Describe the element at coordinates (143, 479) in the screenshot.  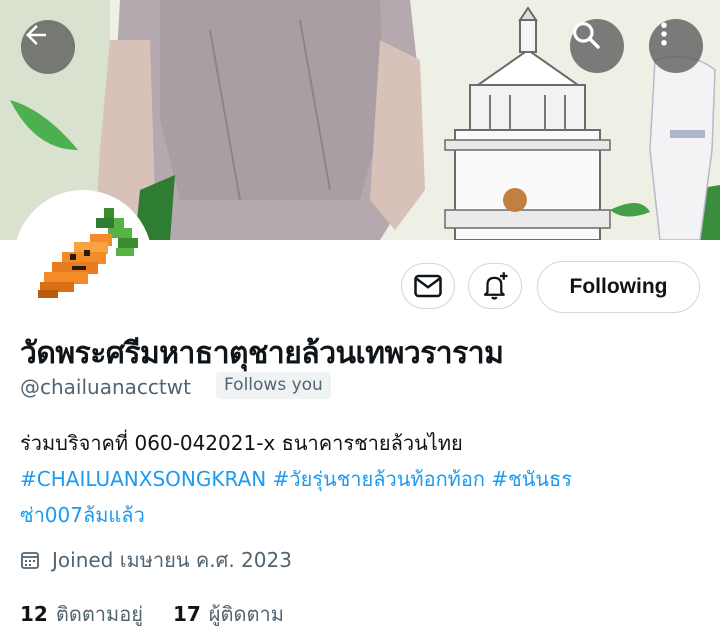
I see `hashtag-link: #CHAILUANXSONGKRAN` at that location.